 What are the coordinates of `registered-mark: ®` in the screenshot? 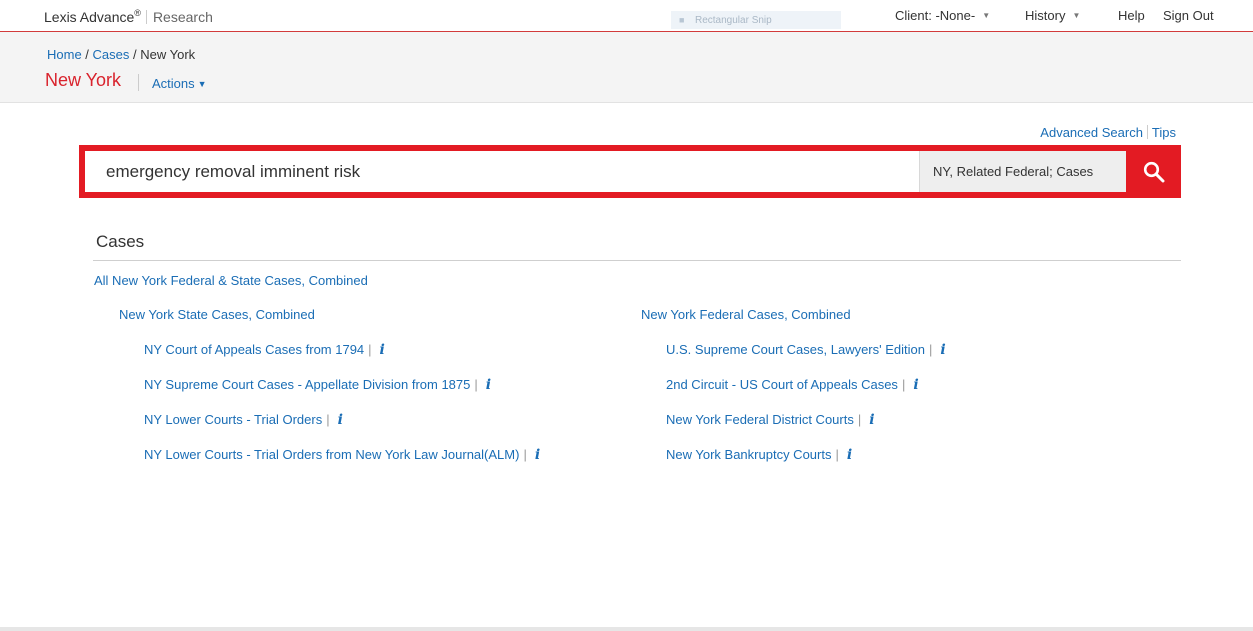 It's located at (137, 13).